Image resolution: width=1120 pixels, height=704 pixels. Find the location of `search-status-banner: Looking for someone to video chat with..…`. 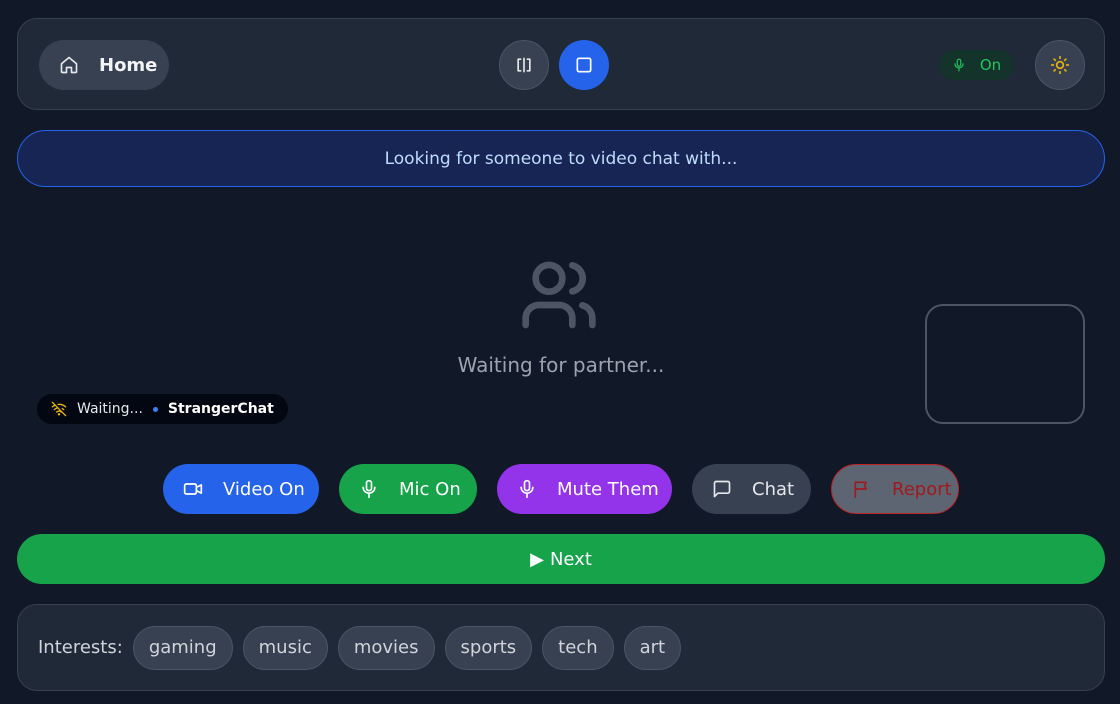

search-status-banner: Looking for someone to video chat with..… is located at coordinates (561, 158).